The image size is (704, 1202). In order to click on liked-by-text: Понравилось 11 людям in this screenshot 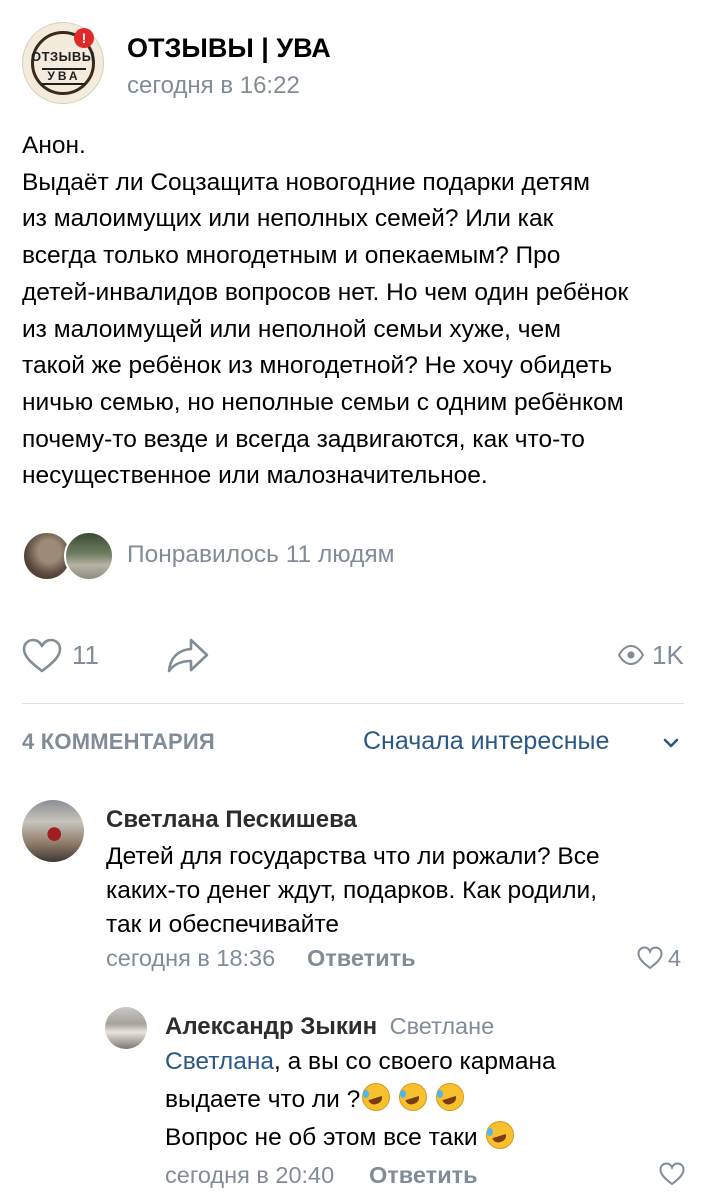, I will do `click(261, 555)`.